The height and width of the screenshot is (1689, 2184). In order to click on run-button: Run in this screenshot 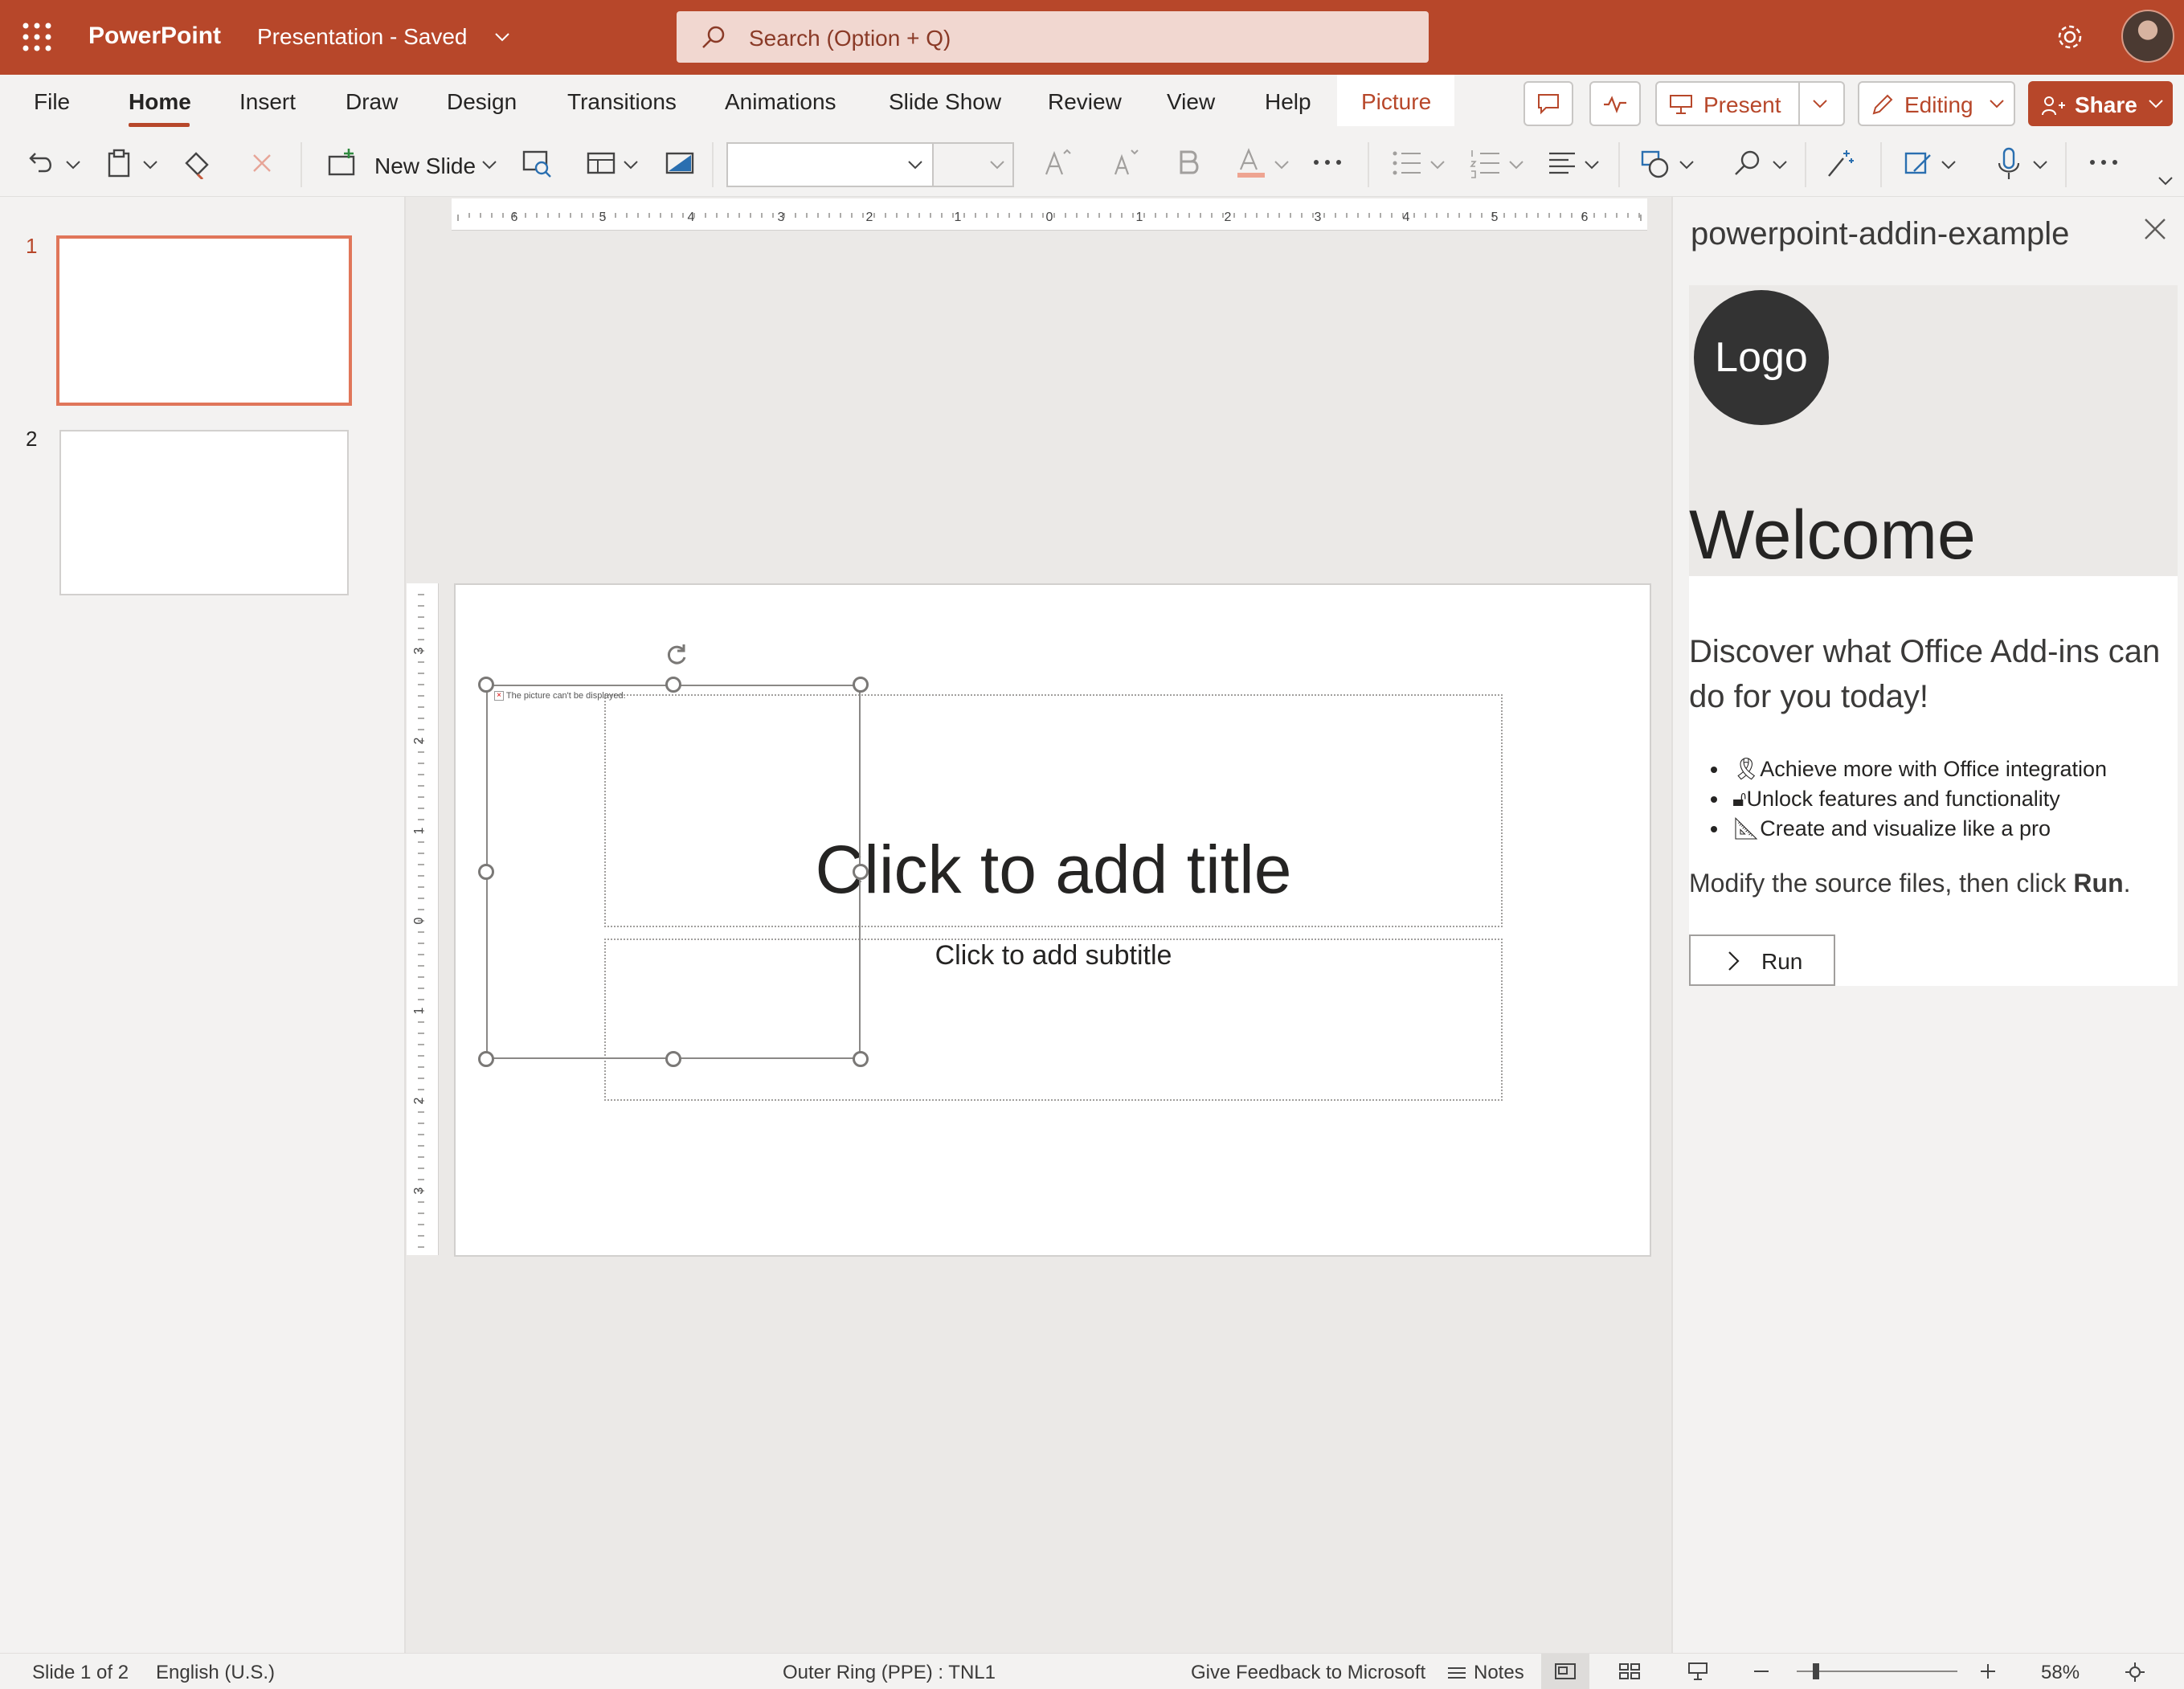, I will do `click(1762, 960)`.